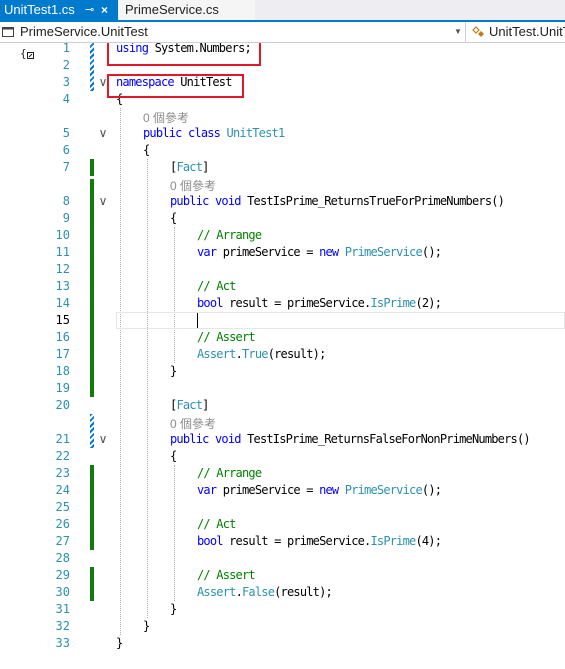 This screenshot has width=565, height=669. What do you see at coordinates (62, 269) in the screenshot?
I see `line-number: 12` at bounding box center [62, 269].